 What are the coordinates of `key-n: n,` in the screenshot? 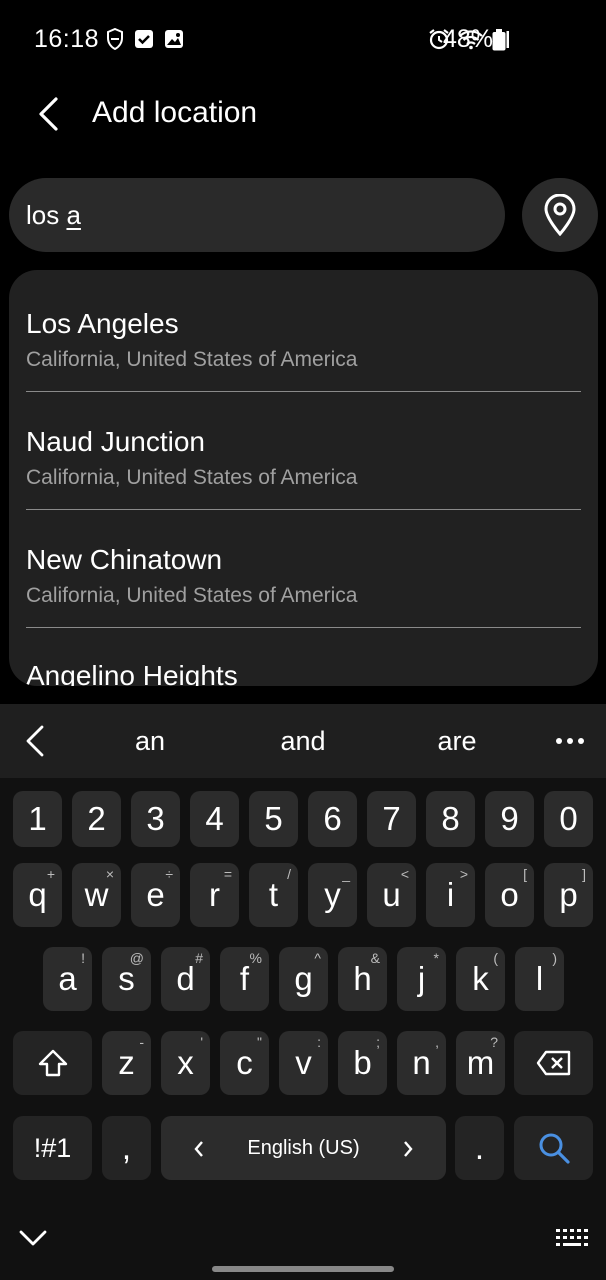 It's located at (421, 1063).